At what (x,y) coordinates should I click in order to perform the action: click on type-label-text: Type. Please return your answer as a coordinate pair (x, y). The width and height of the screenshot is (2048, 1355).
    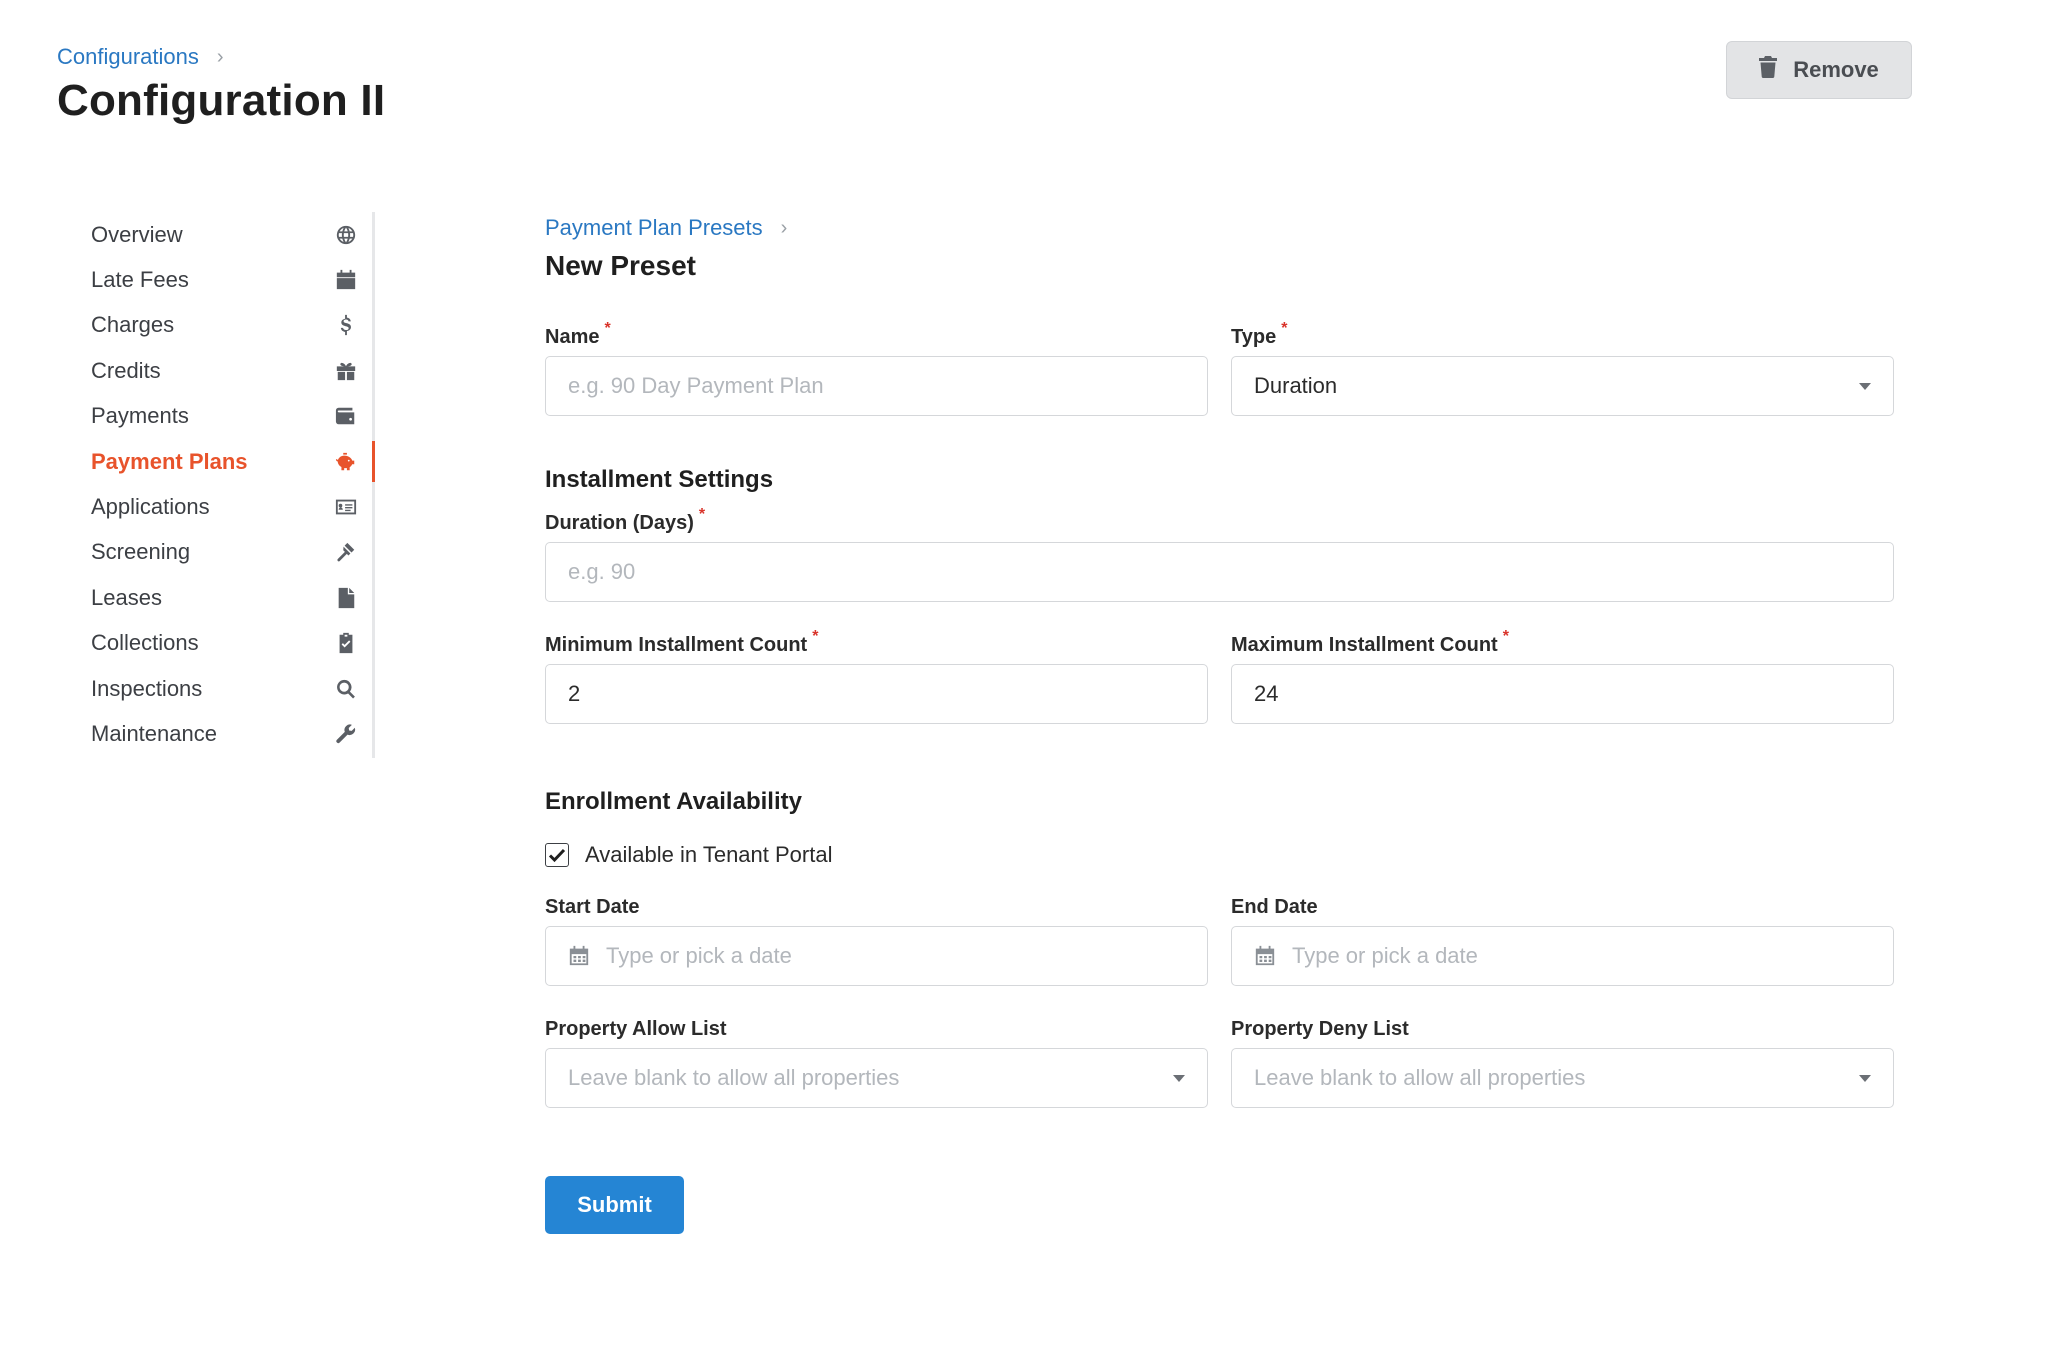
    Looking at the image, I should click on (1254, 337).